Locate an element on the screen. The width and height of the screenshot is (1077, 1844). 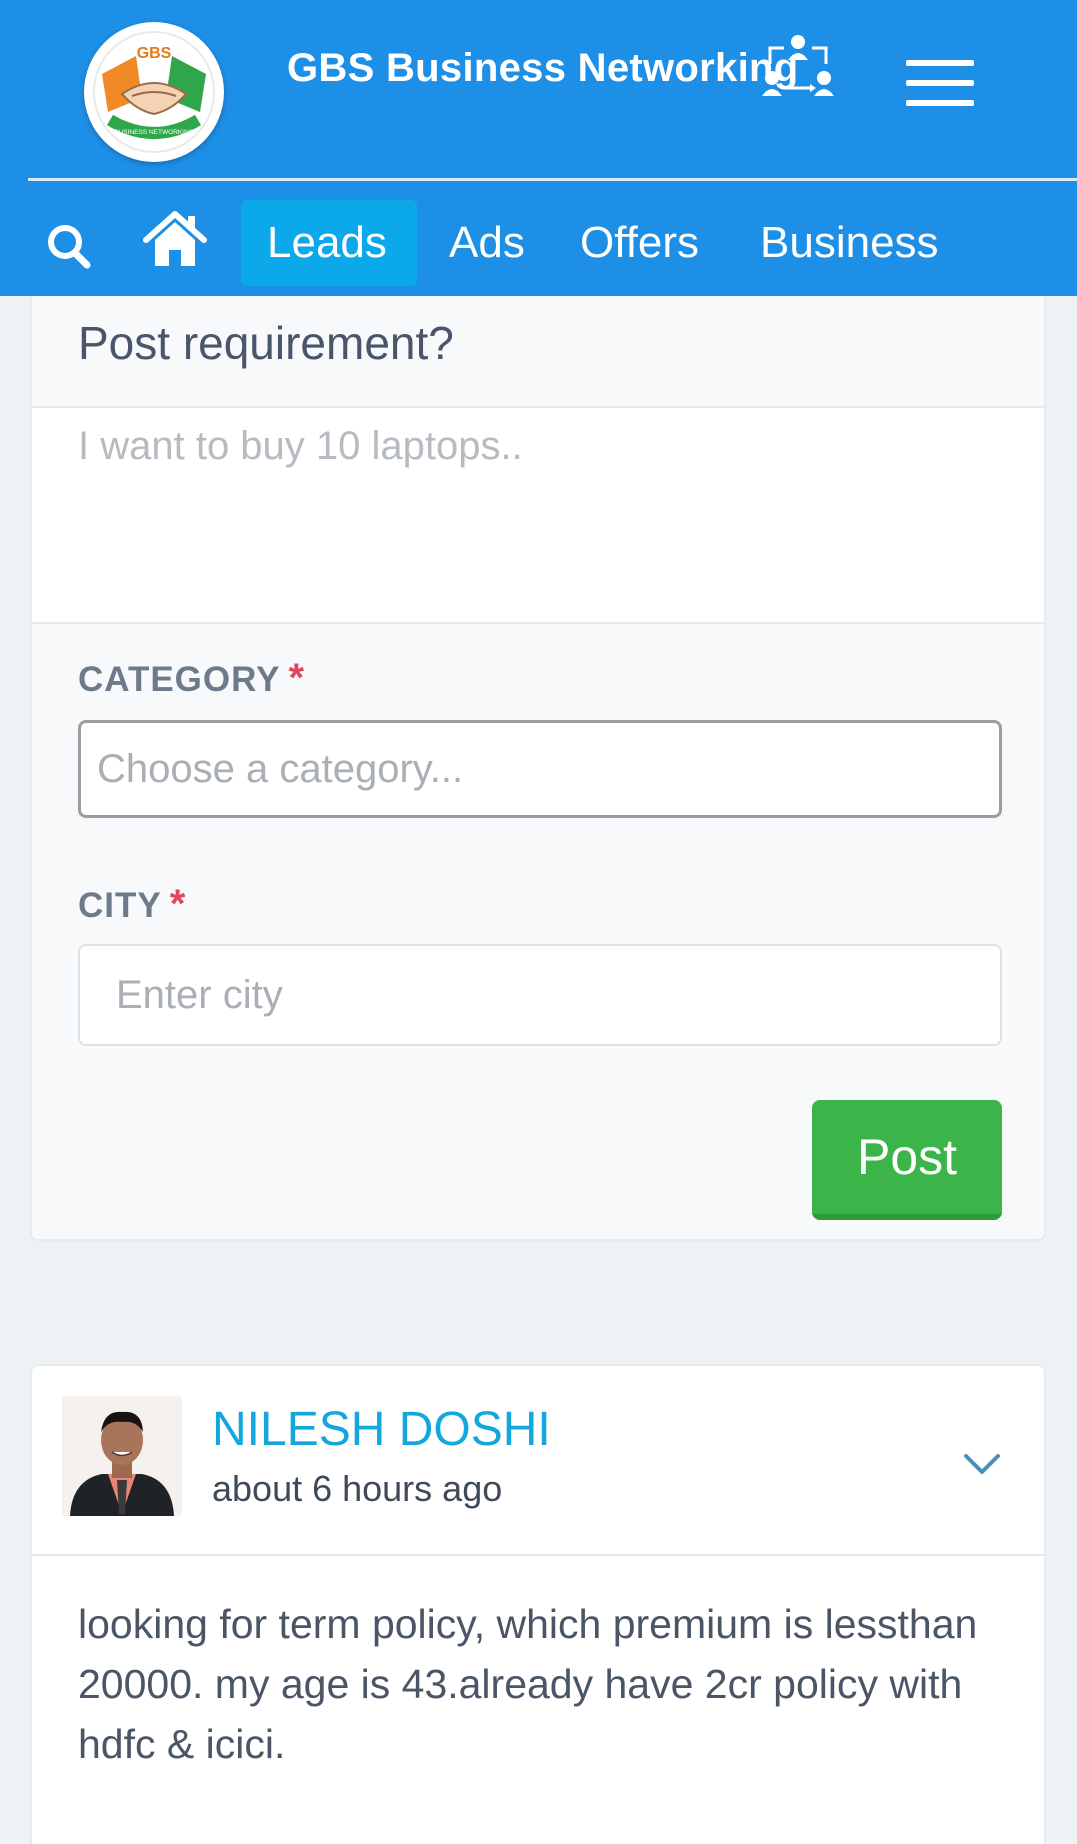
post-requirement-title: Post requirement? is located at coordinates (266, 343).